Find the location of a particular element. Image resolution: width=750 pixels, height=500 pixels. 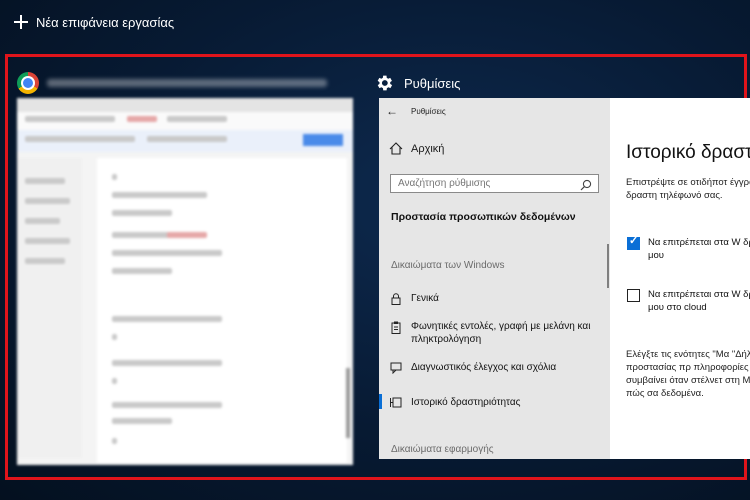

chrome-icon is located at coordinates (28, 83).